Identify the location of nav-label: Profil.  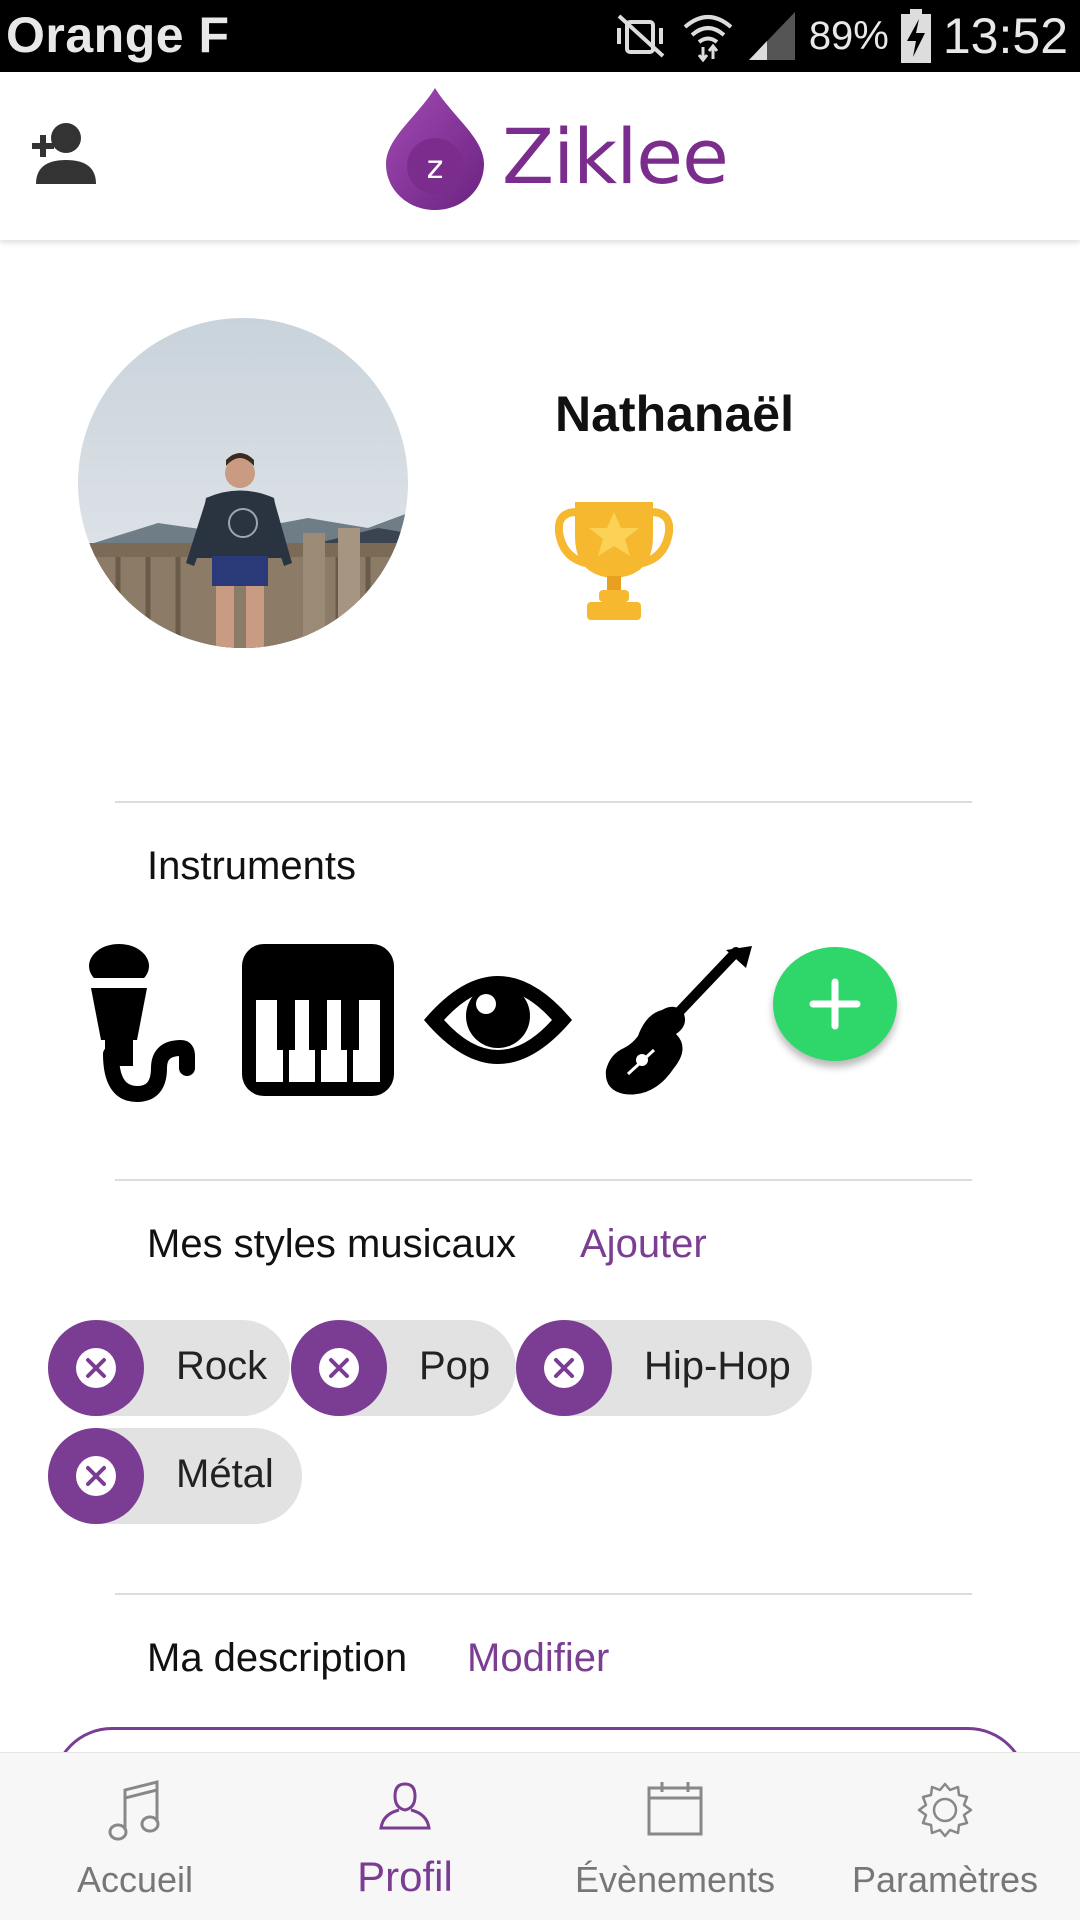
(405, 1876).